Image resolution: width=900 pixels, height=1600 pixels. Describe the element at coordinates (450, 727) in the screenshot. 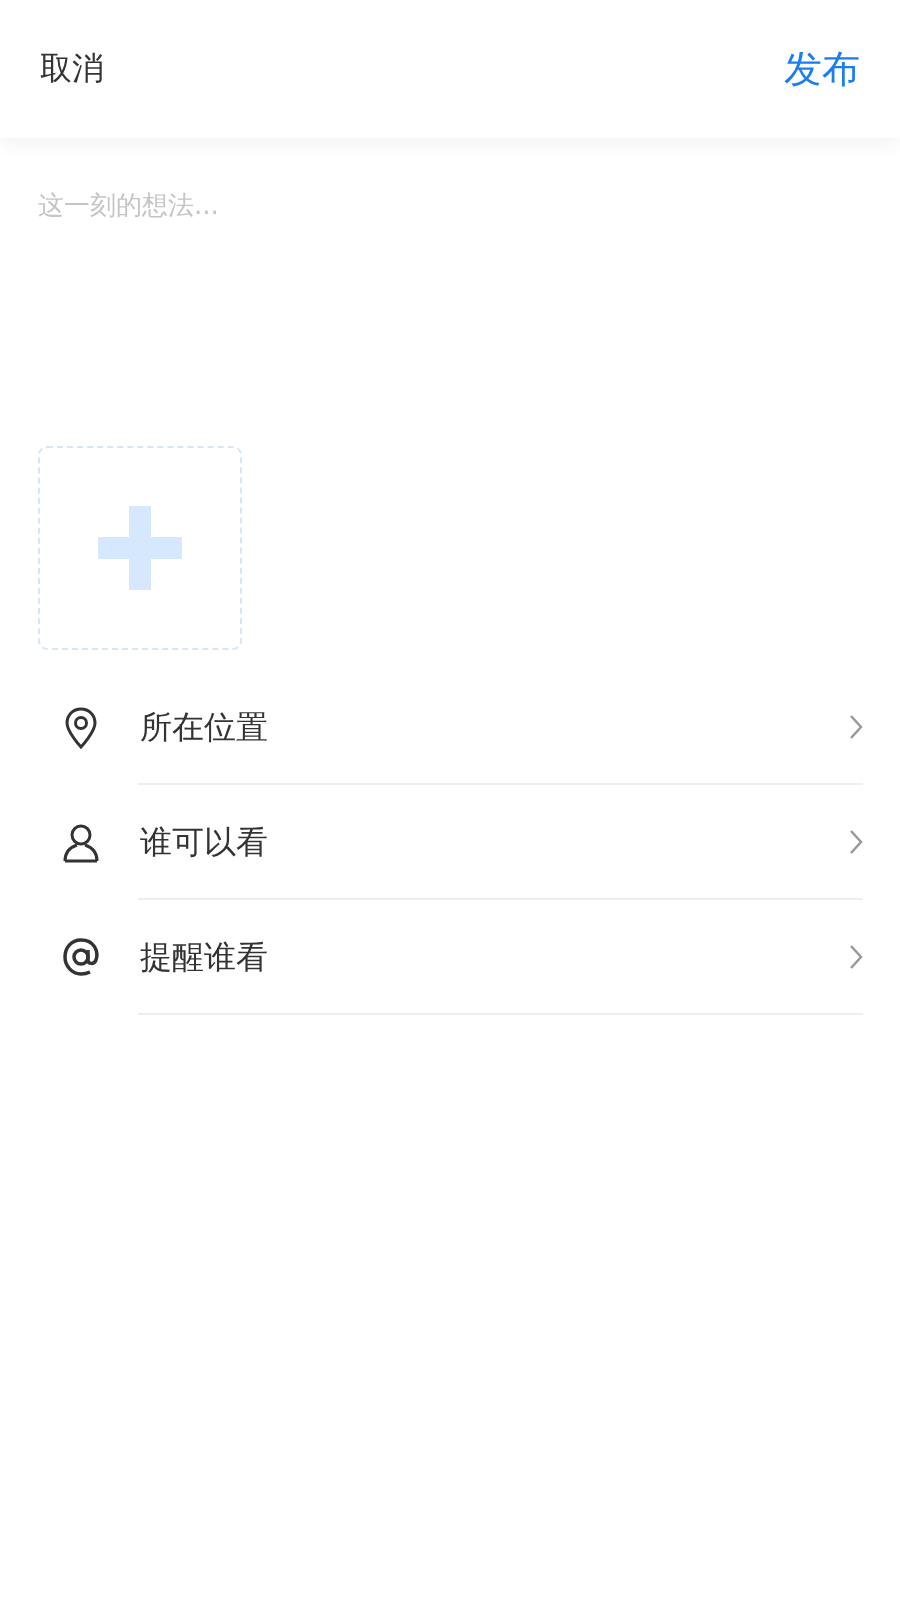

I see `option-row: 所在位置` at that location.